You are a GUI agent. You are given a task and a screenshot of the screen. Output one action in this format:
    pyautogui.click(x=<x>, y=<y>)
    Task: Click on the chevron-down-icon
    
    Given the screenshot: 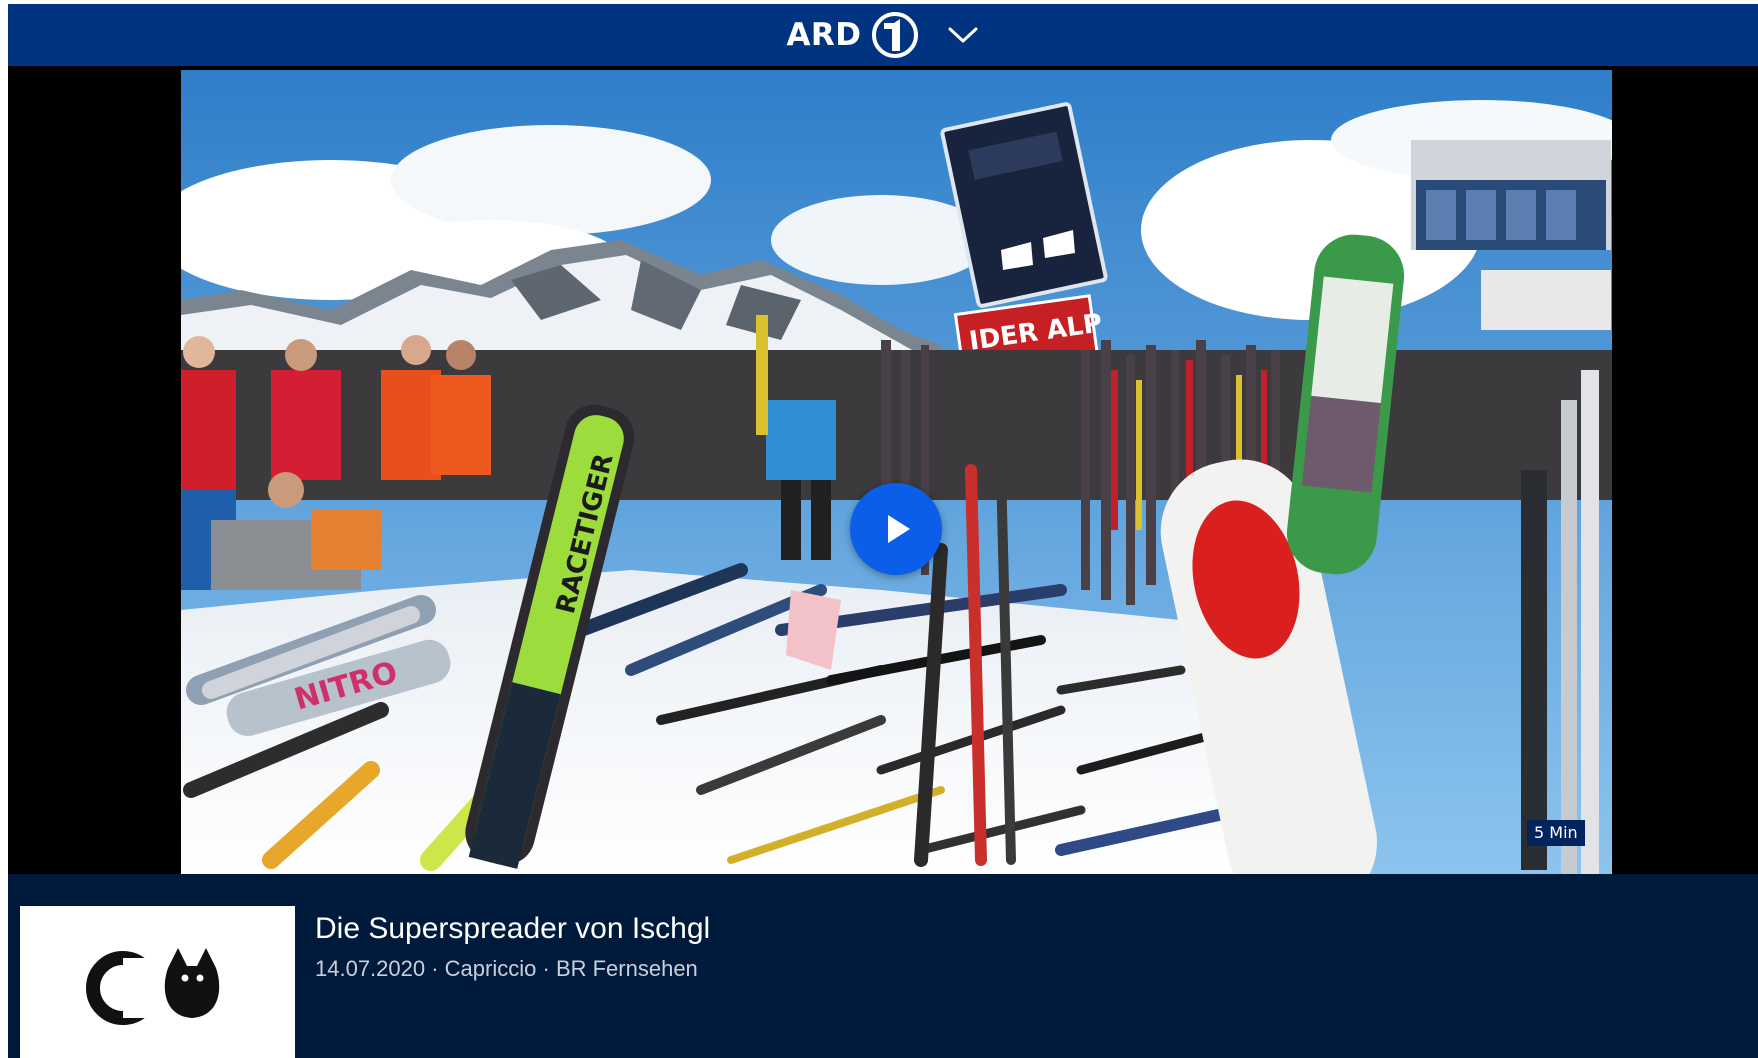 What is the action you would take?
    pyautogui.click(x=963, y=35)
    